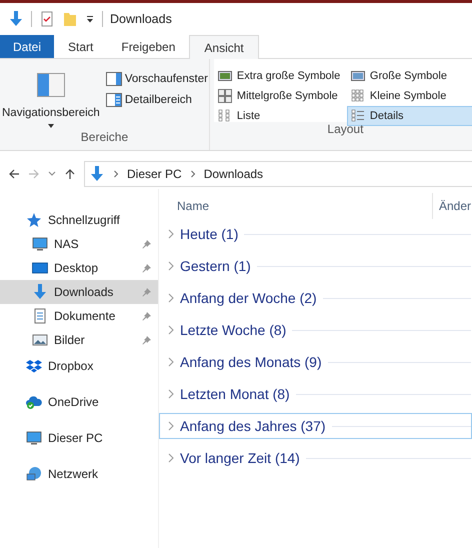 Image resolution: width=472 pixels, height=548 pixels. What do you see at coordinates (409, 76) in the screenshot?
I see `layout-option: Große Symbole` at bounding box center [409, 76].